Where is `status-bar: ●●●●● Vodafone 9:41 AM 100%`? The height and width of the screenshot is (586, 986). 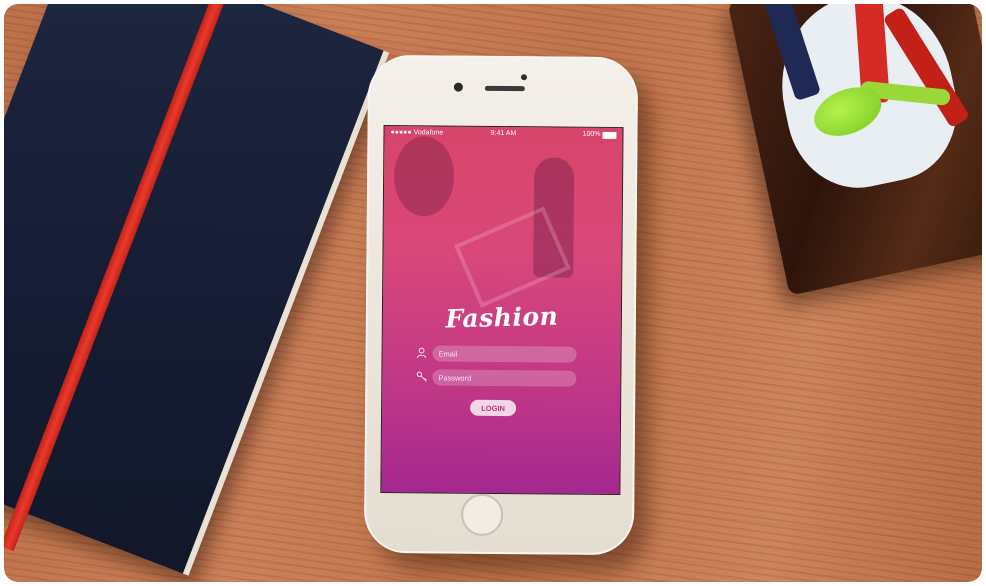 status-bar: ●●●●● Vodafone 9:41 AM 100% is located at coordinates (503, 134).